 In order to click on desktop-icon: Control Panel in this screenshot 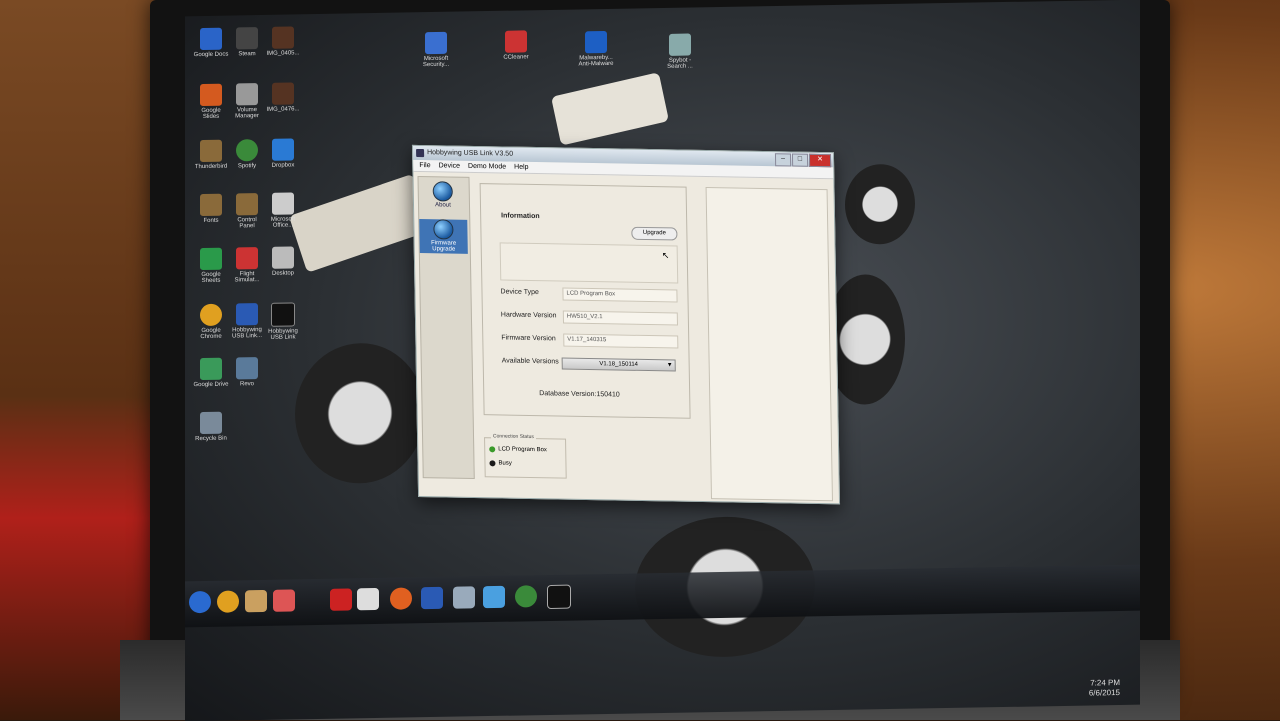, I will do `click(247, 211)`.